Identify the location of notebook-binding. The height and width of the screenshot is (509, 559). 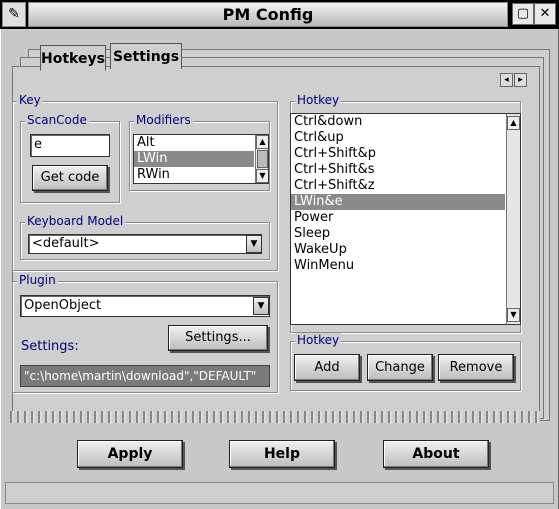
(275, 417).